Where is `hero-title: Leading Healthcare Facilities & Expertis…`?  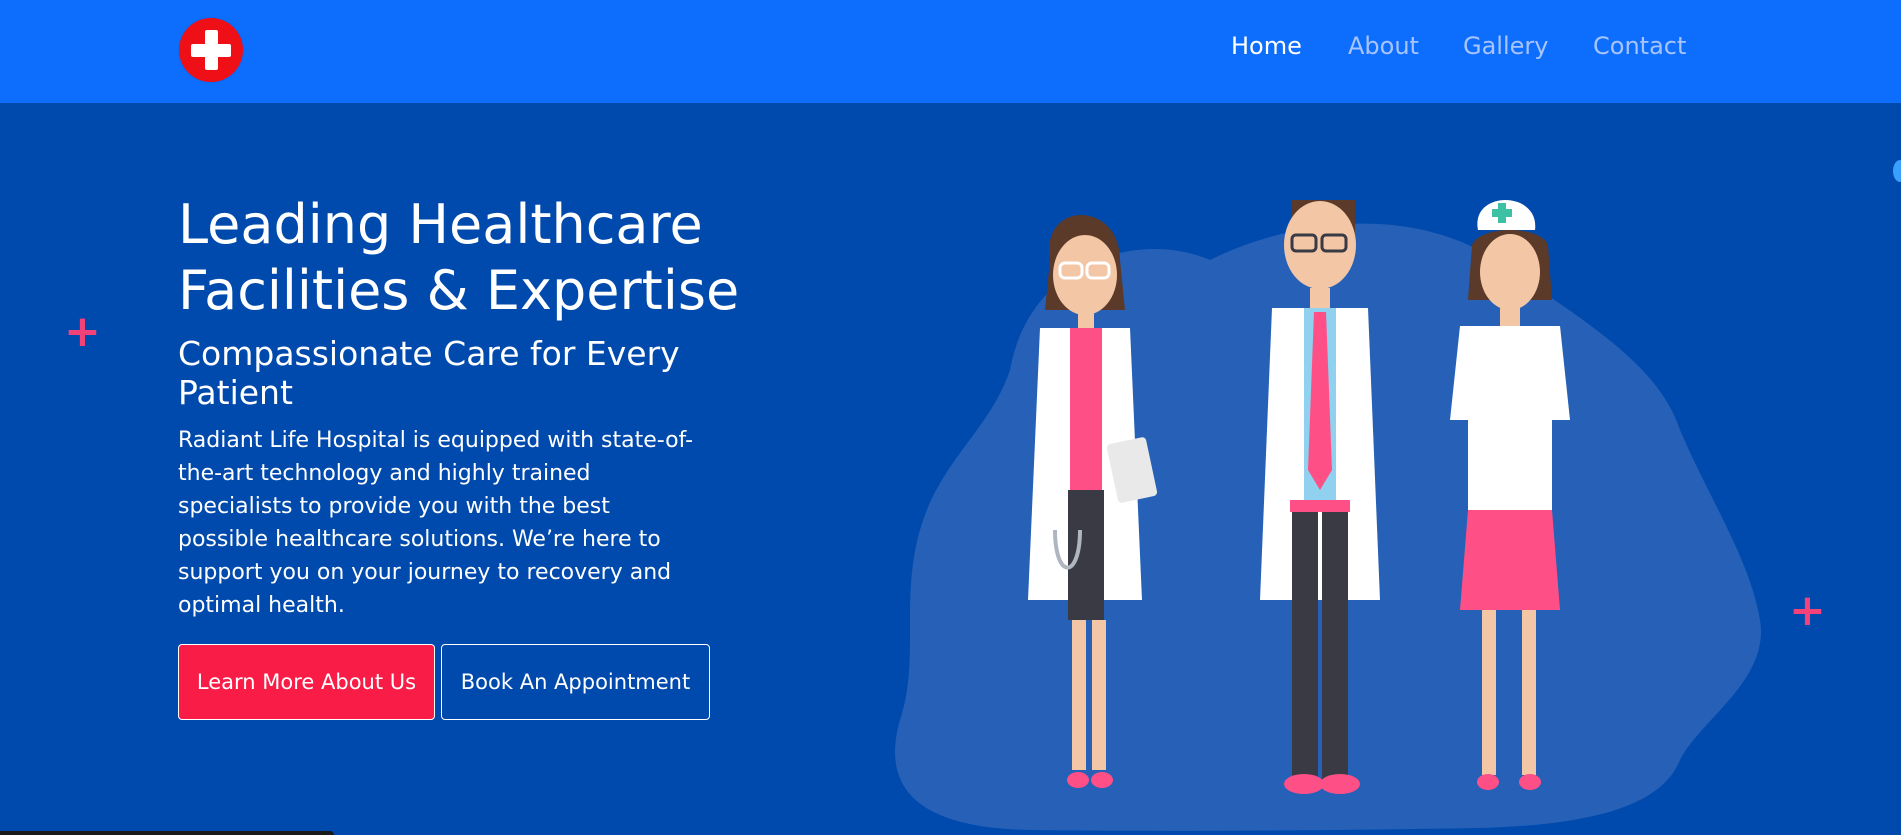
hero-title: Leading Healthcare Facilities & Expertis… is located at coordinates (538, 258).